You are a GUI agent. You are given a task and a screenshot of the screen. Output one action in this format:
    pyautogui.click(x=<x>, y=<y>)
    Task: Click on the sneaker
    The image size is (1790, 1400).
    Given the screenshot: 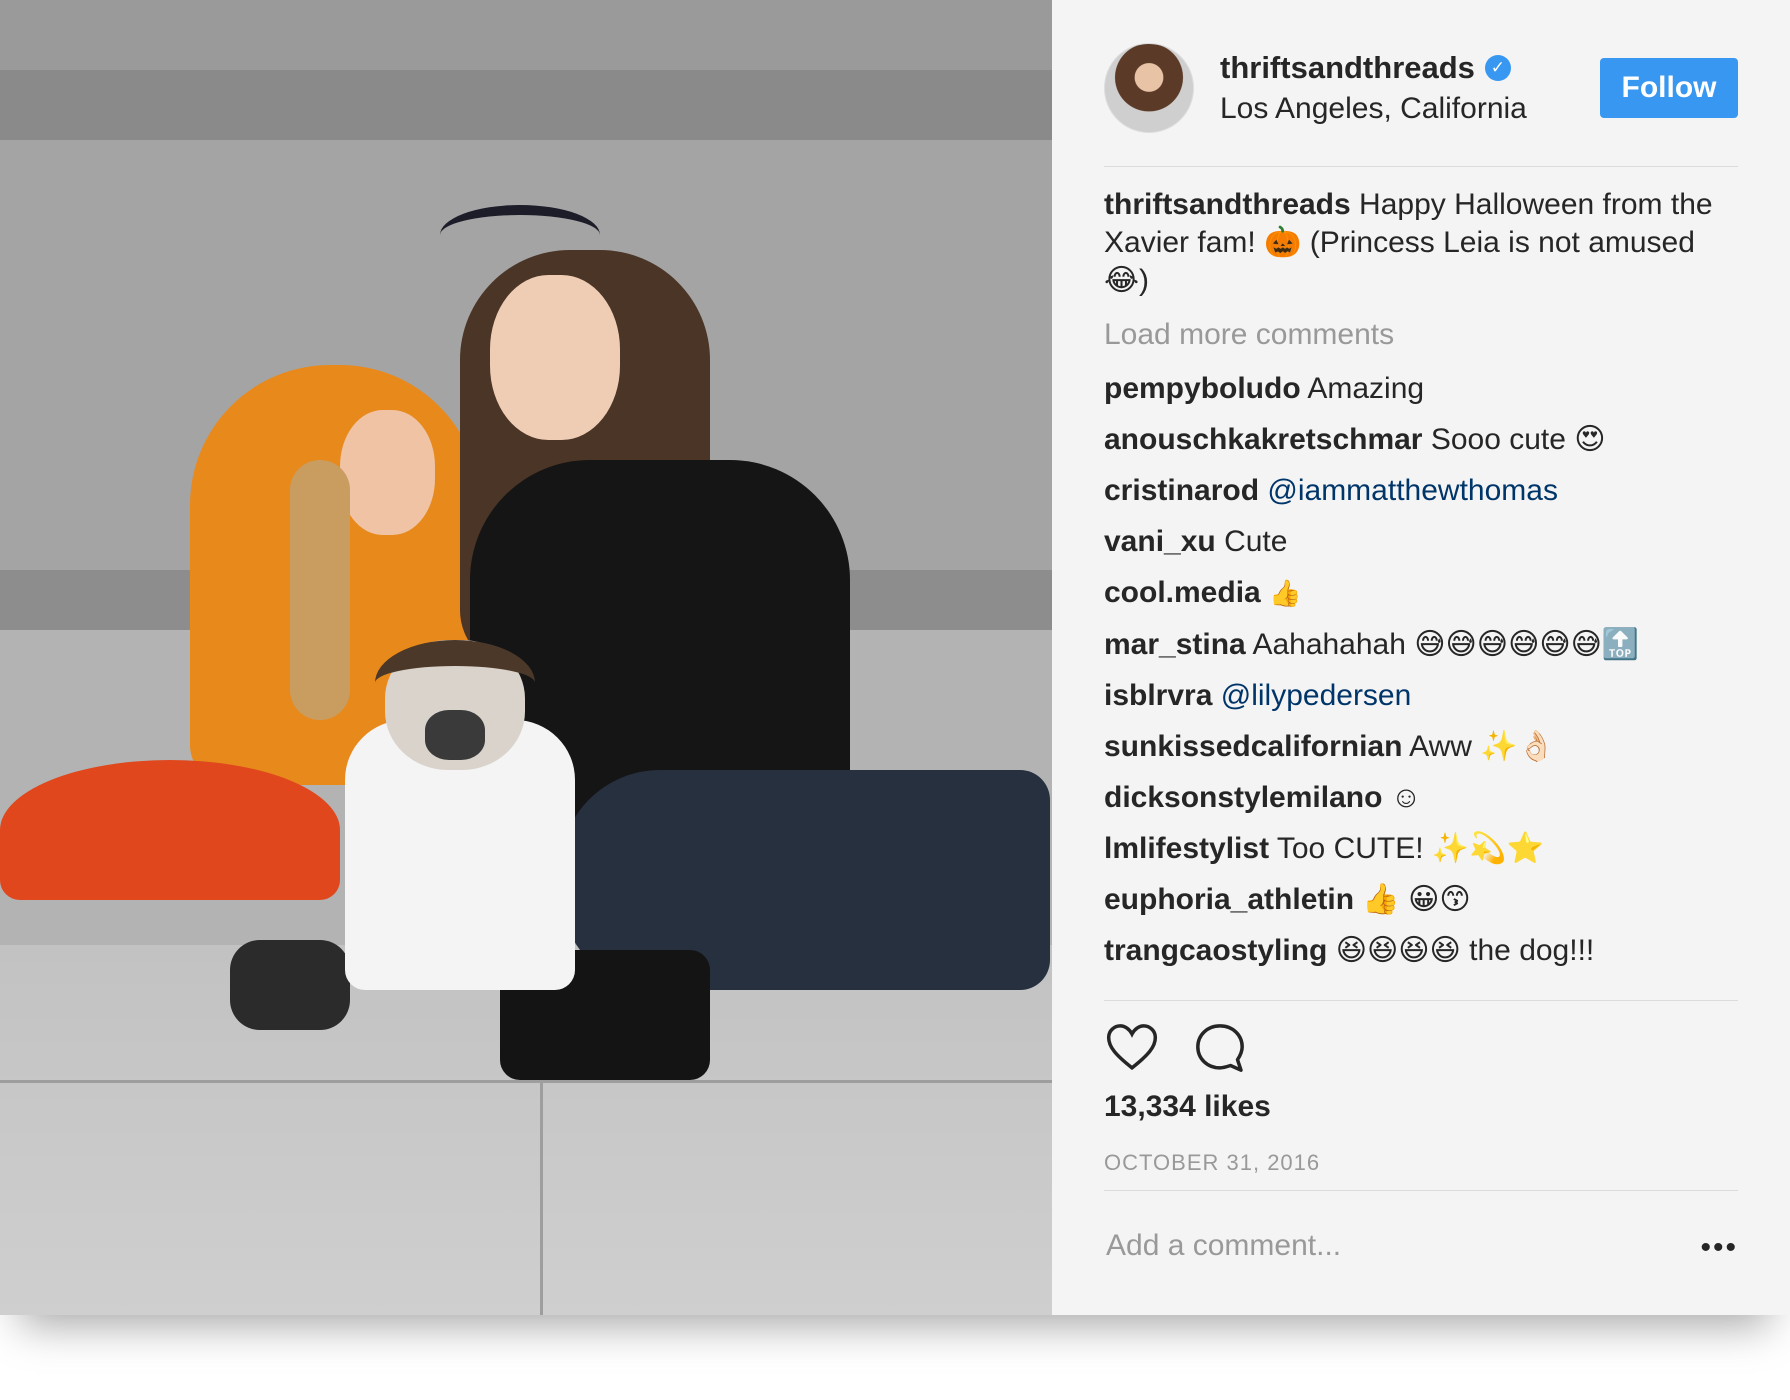 What is the action you would take?
    pyautogui.click(x=290, y=985)
    